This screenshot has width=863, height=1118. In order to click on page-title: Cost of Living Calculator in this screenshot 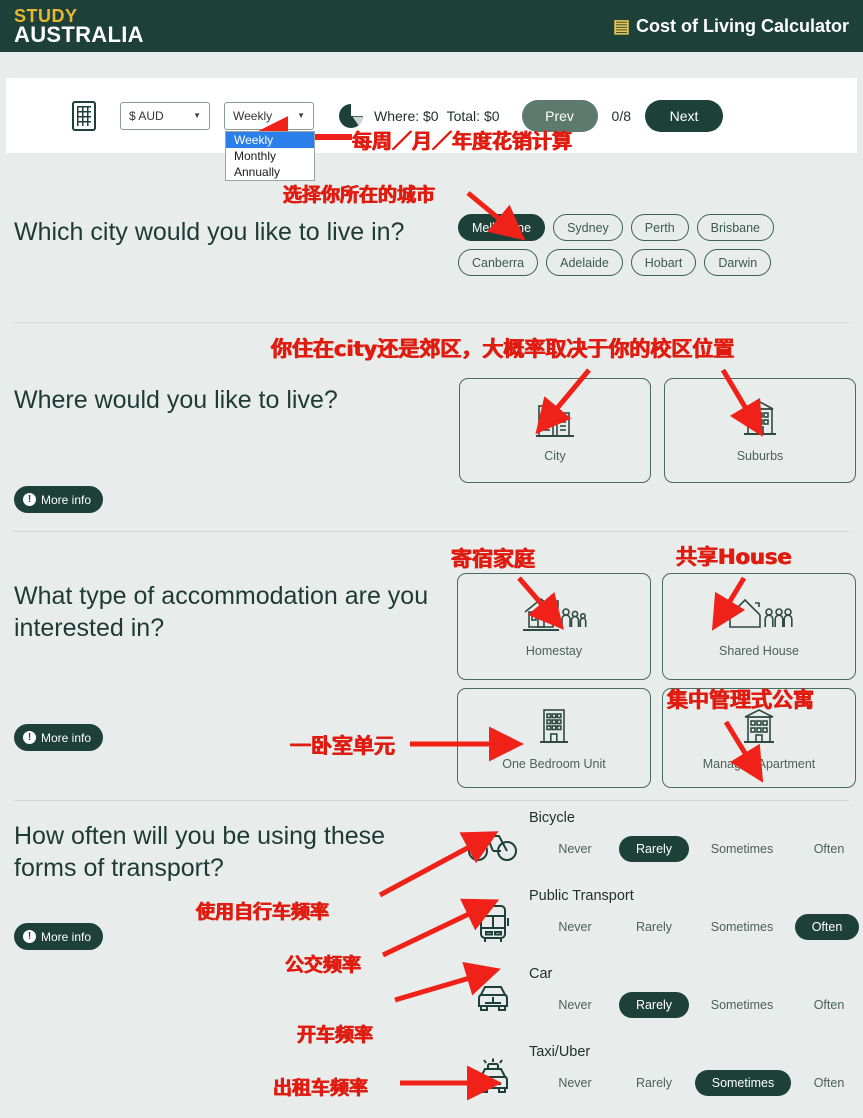, I will do `click(742, 25)`.